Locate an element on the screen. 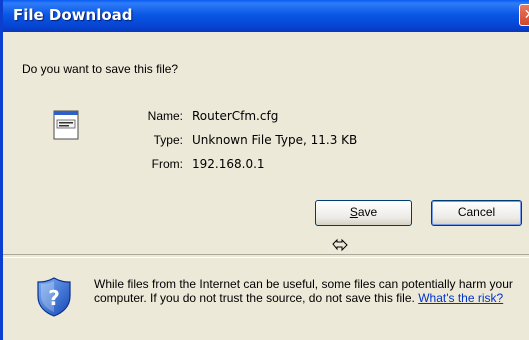  from-label: From: is located at coordinates (167, 164).